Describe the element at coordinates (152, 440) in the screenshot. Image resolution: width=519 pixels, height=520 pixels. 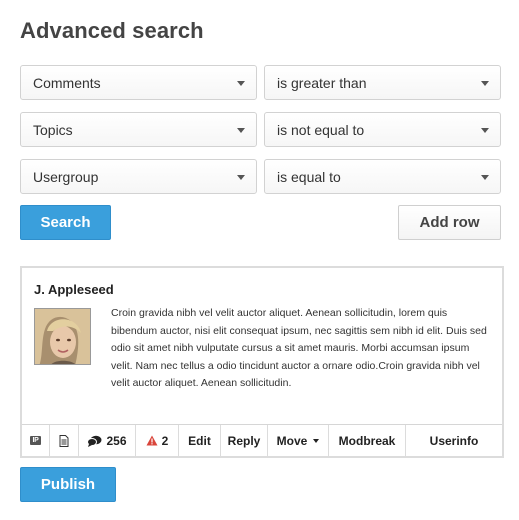
I see `warning-icon` at that location.